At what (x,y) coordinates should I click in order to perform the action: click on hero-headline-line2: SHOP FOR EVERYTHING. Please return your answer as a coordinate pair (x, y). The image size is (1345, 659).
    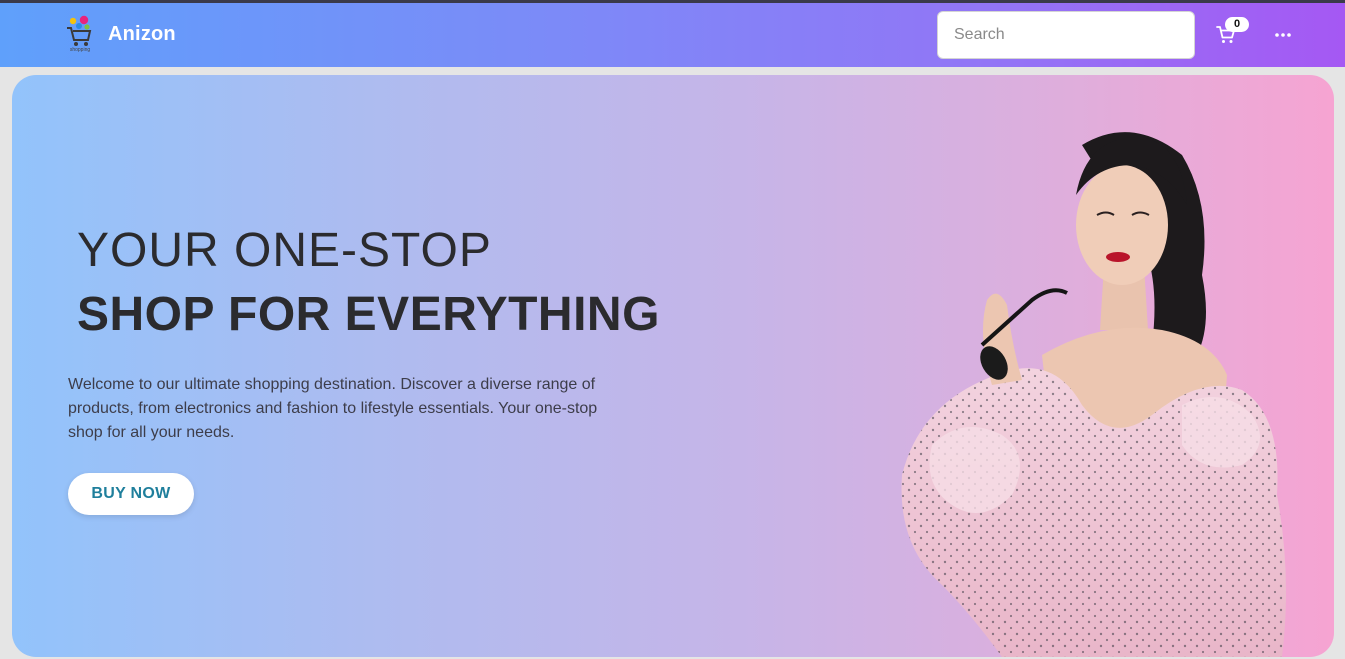
    Looking at the image, I should click on (368, 314).